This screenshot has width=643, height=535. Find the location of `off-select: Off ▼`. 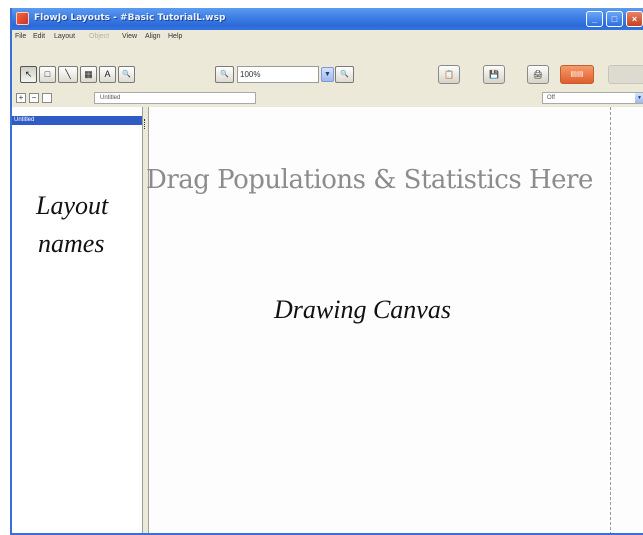

off-select: Off ▼ is located at coordinates (592, 98).